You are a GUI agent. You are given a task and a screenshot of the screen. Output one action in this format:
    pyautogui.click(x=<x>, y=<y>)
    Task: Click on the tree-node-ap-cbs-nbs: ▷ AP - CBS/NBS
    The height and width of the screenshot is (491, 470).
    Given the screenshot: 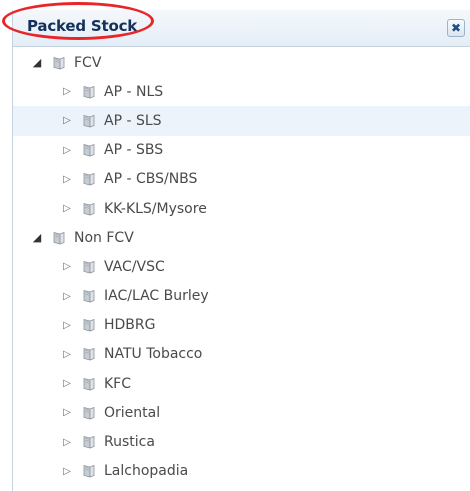 What is the action you would take?
    pyautogui.click(x=241, y=179)
    